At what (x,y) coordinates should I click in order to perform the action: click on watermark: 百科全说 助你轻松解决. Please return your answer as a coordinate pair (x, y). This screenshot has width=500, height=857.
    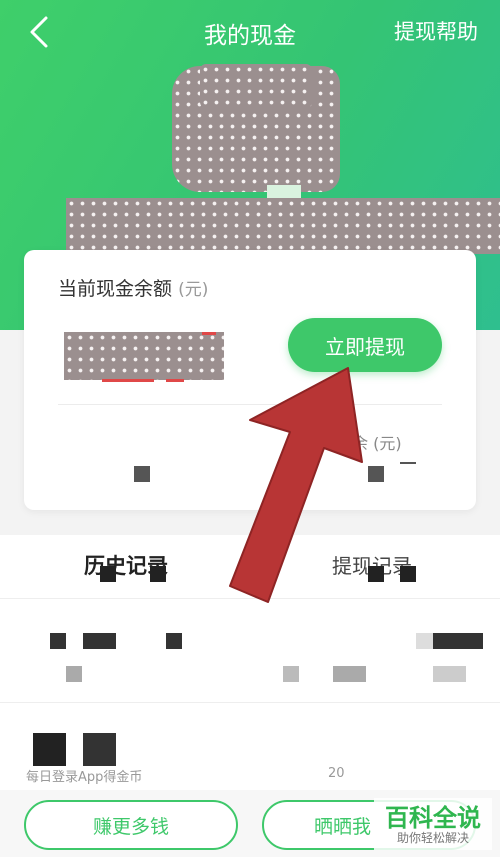
    Looking at the image, I should click on (433, 824).